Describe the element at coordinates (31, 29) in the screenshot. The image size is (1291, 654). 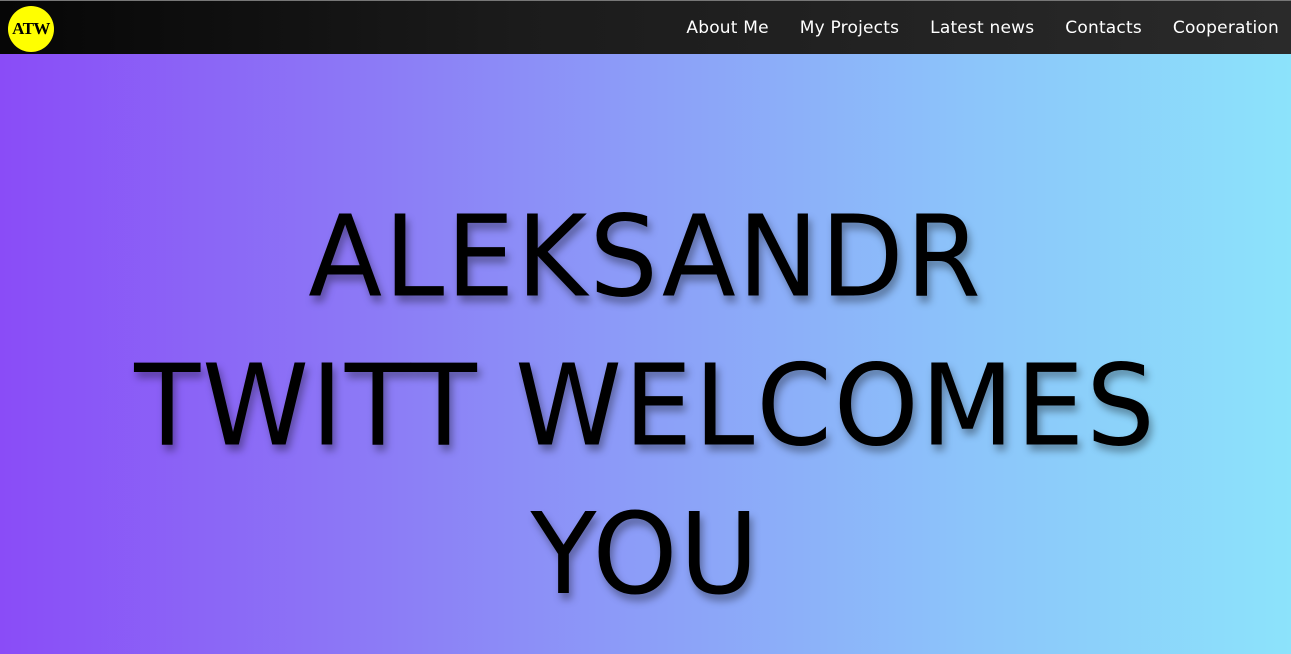
I see `site-logo: ATW` at that location.